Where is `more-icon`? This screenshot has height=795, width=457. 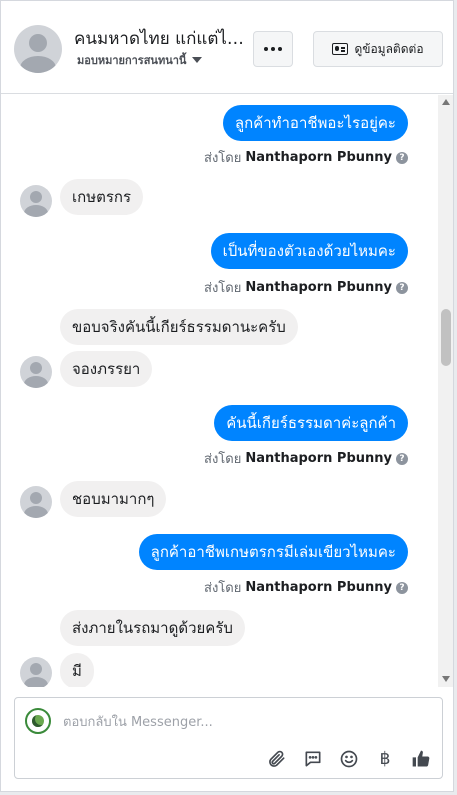 more-icon is located at coordinates (266, 49).